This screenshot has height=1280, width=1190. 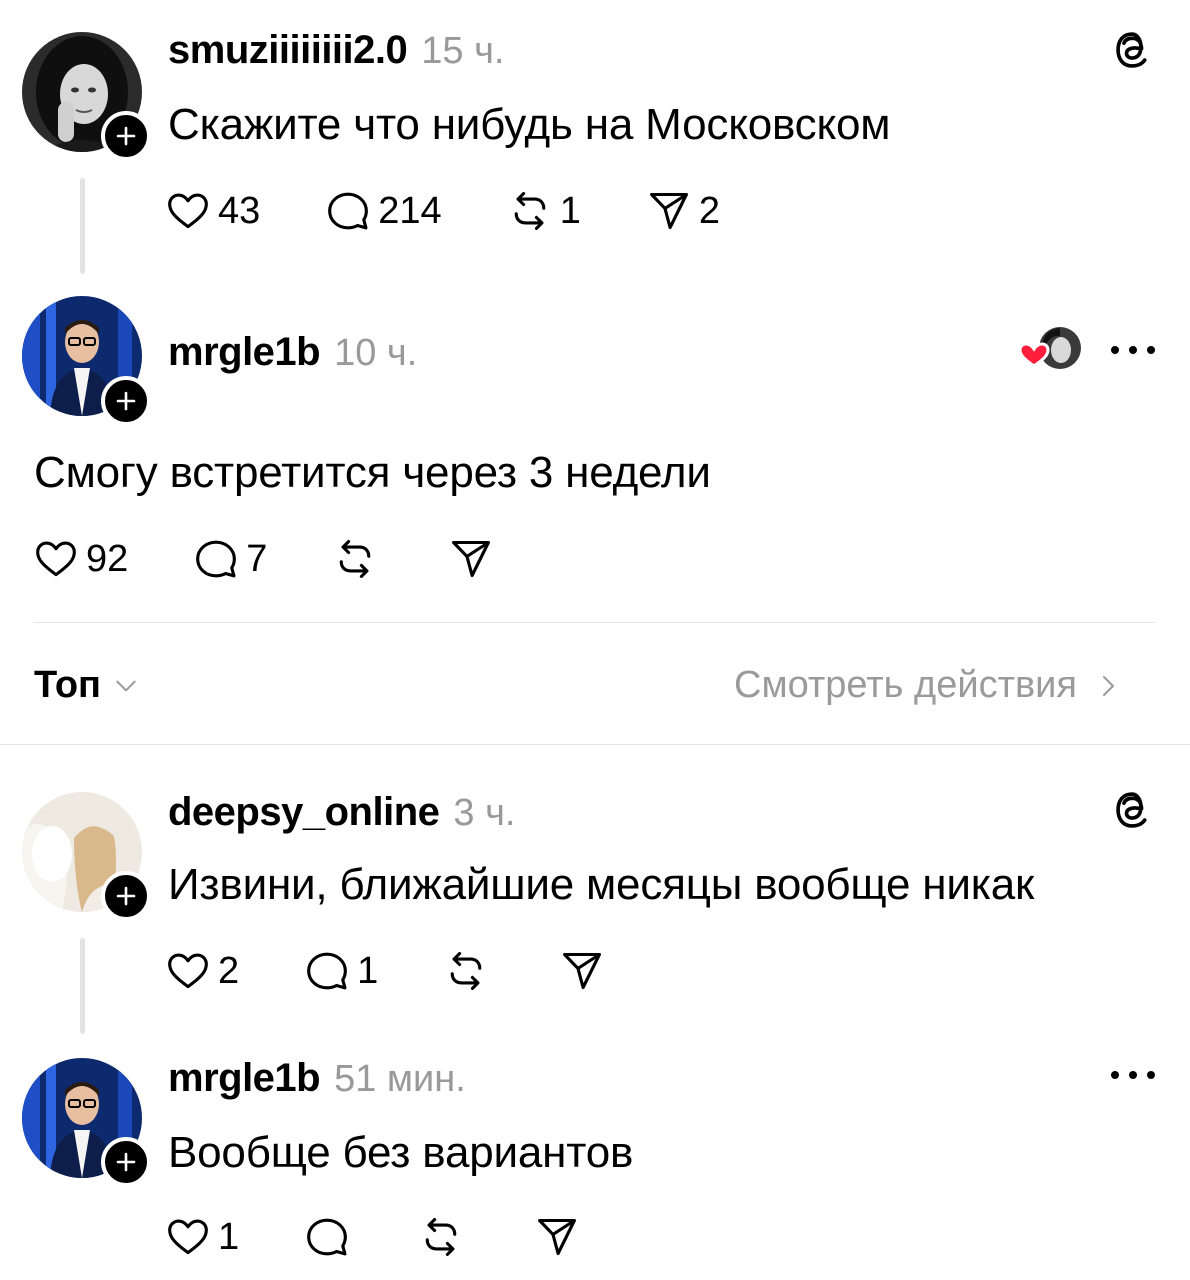 What do you see at coordinates (126, 685) in the screenshot?
I see `chevron-down-icon` at bounding box center [126, 685].